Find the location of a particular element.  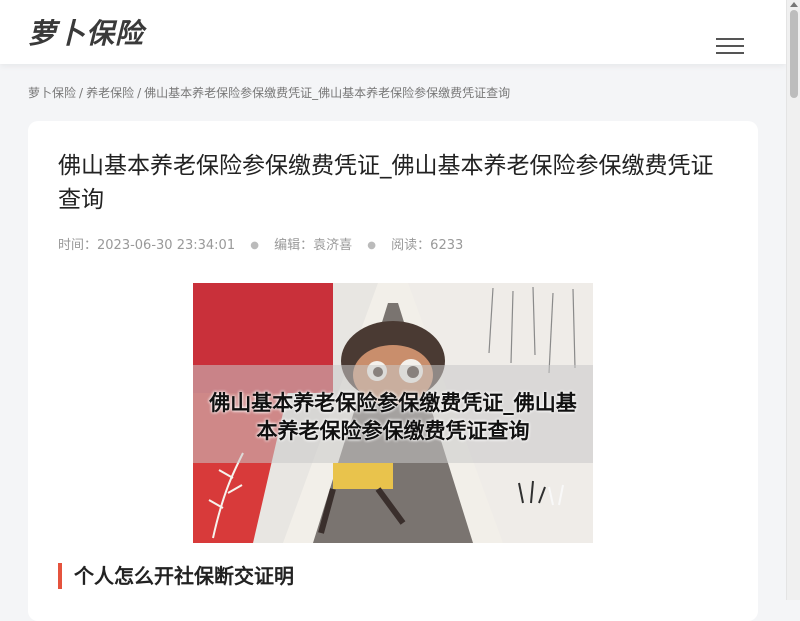

breadcrumb-home: 萝卜保险 is located at coordinates (52, 93).